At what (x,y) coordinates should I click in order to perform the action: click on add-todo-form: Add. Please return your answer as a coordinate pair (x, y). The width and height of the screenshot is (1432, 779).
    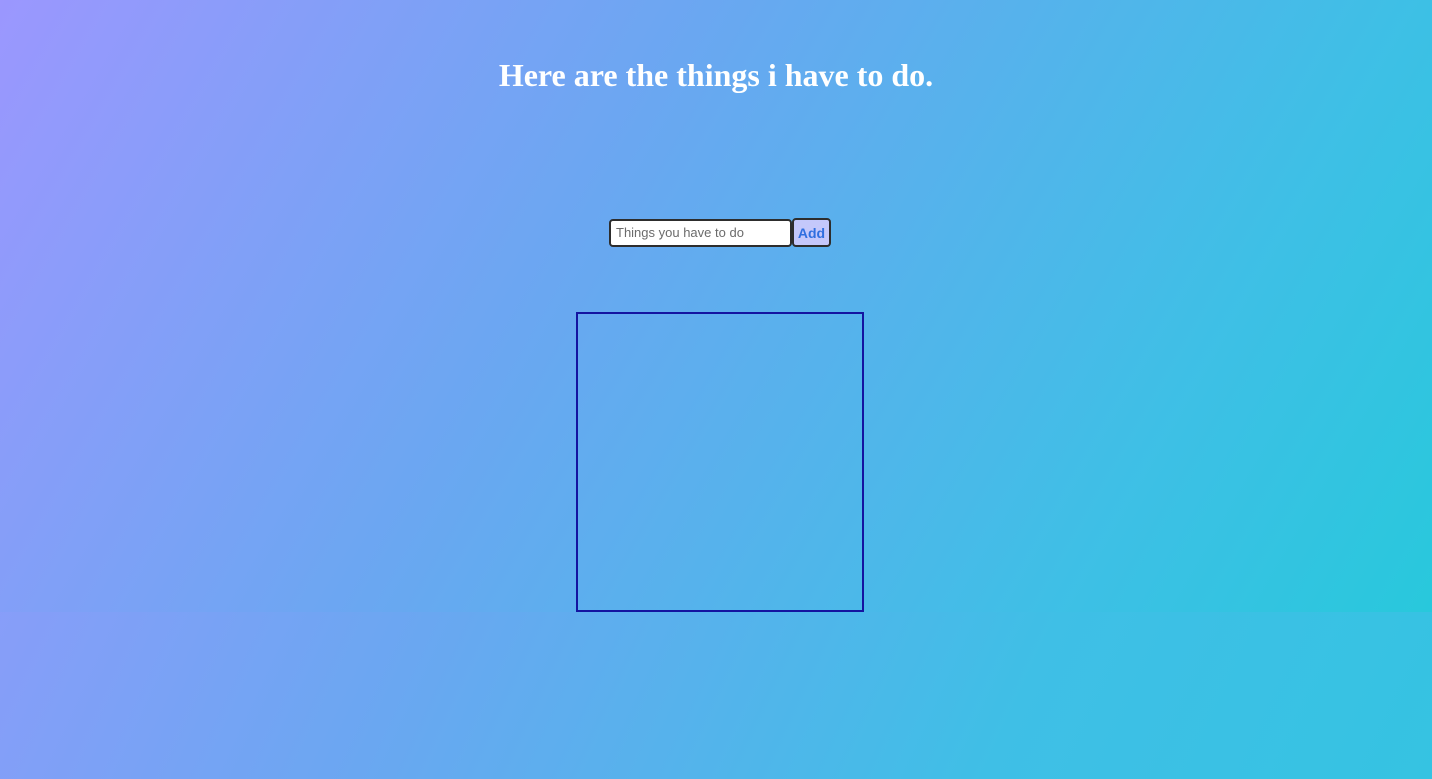
    Looking at the image, I should click on (720, 232).